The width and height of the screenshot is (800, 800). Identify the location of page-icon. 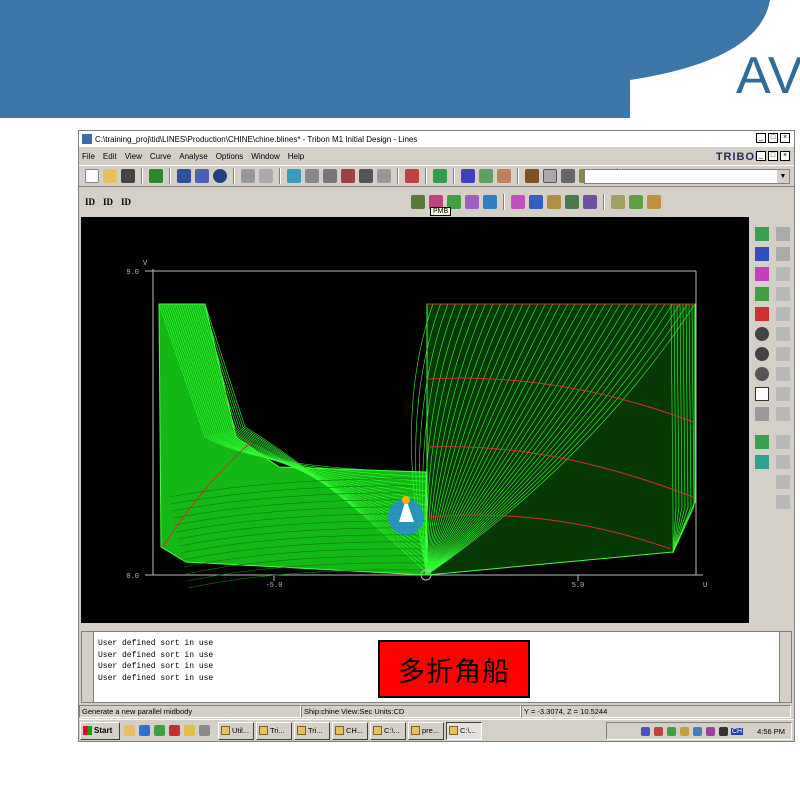
(762, 394).